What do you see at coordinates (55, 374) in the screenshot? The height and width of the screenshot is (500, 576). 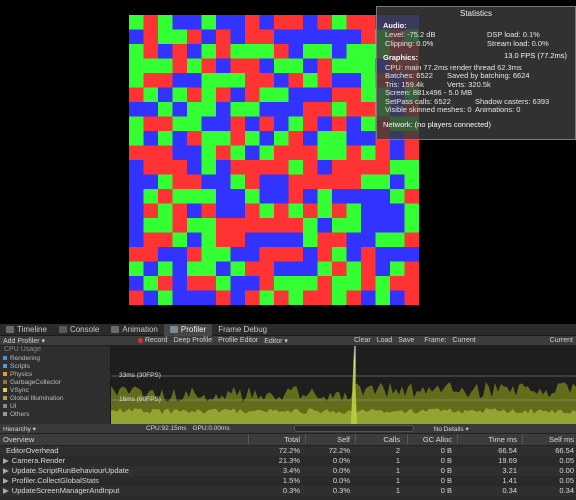 I see `cpu-category-item: Physics` at bounding box center [55, 374].